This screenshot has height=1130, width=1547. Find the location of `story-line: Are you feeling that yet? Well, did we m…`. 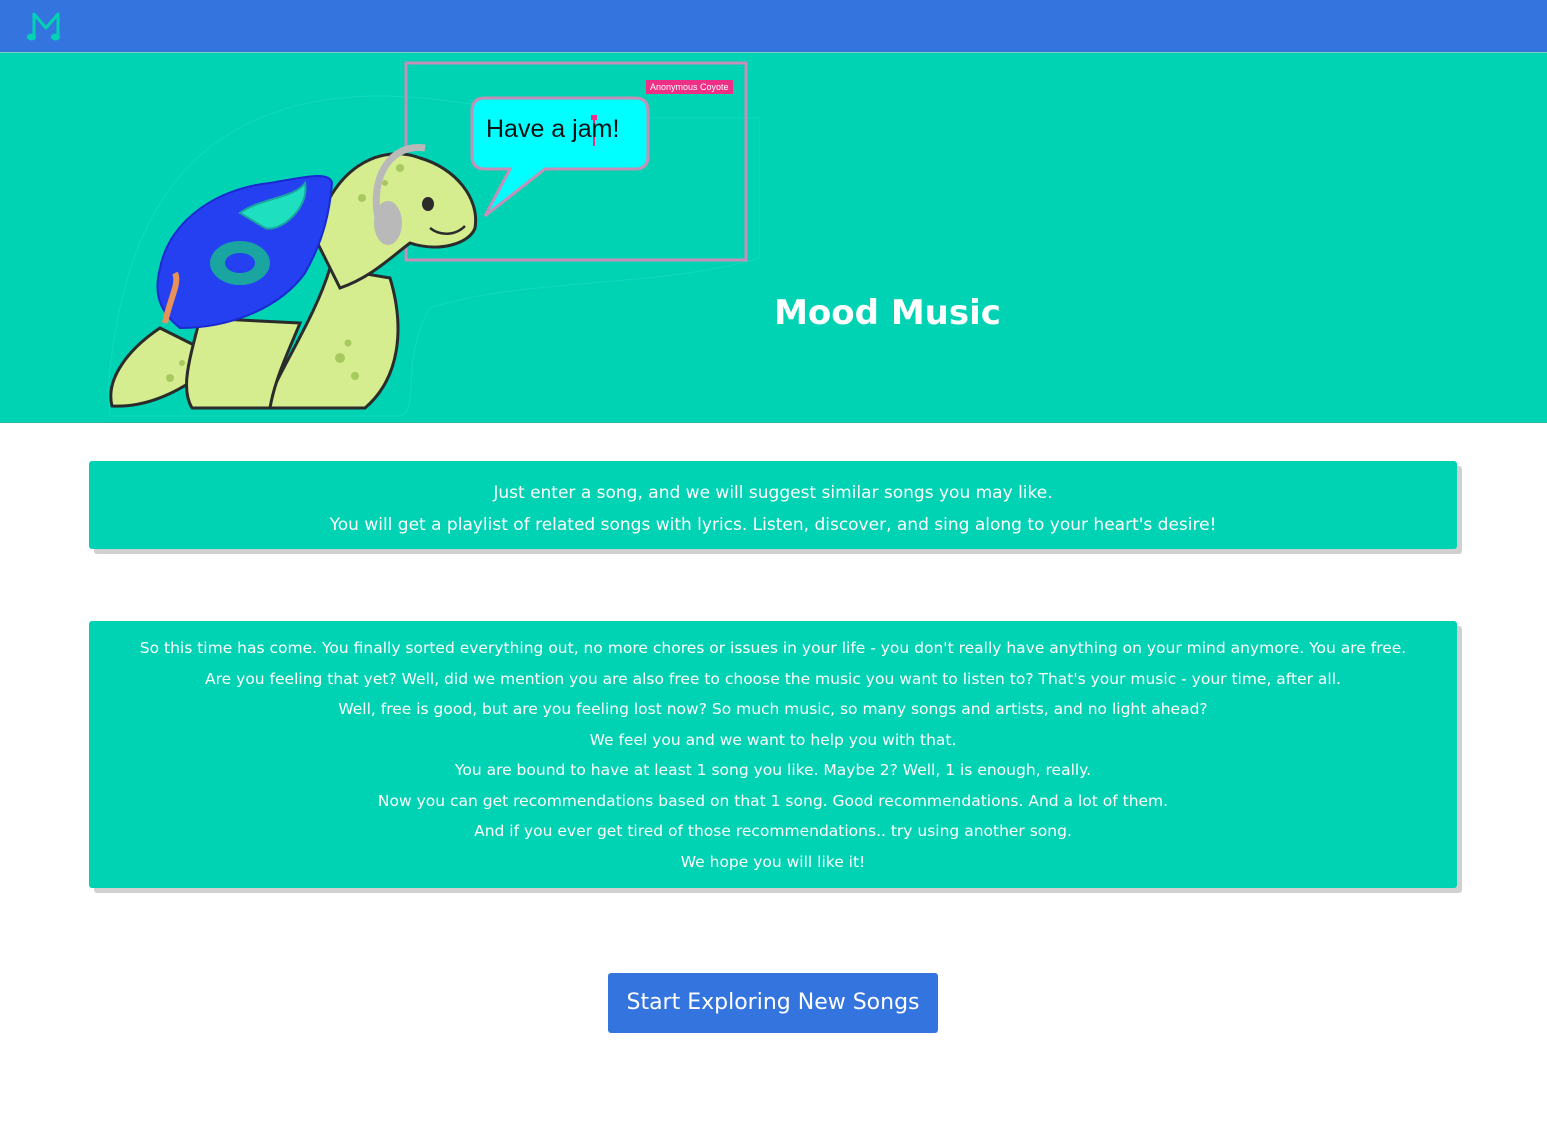

story-line: Are you feeling that yet? Well, did we m… is located at coordinates (773, 678).